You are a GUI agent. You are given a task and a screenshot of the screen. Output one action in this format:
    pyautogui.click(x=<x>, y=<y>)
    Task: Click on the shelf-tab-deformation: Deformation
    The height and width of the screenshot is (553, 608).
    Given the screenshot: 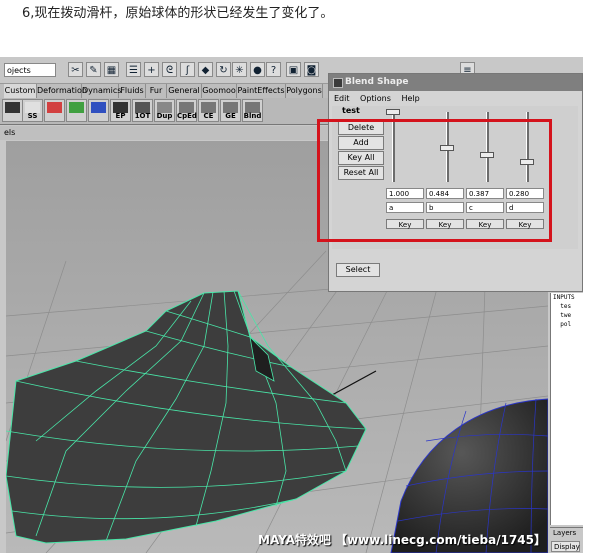 What is the action you would take?
    pyautogui.click(x=62, y=91)
    